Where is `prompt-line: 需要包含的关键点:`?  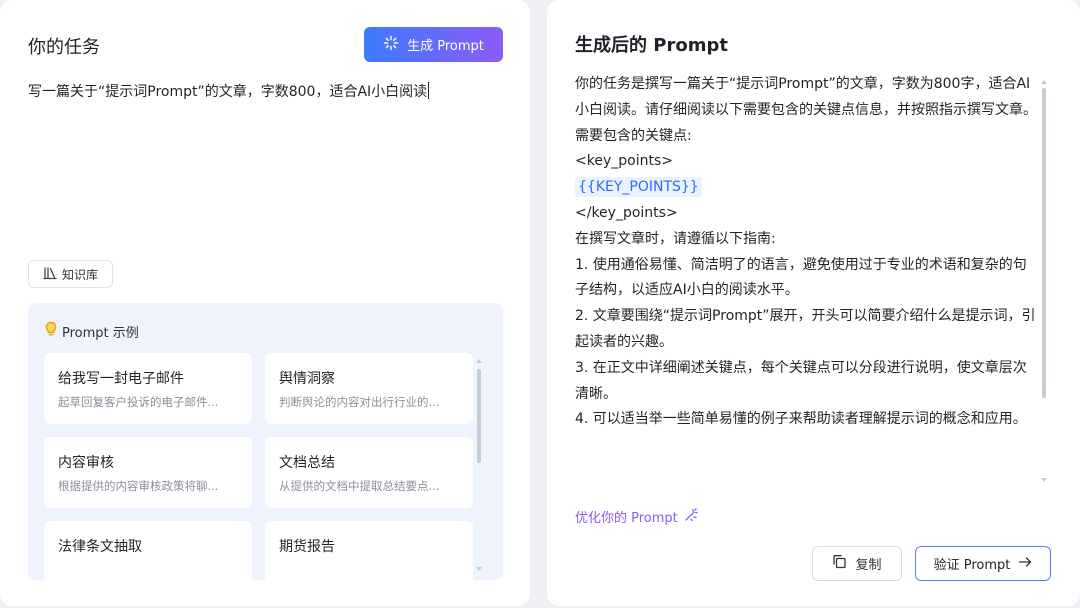 prompt-line: 需要包含的关键点: is located at coordinates (633, 135).